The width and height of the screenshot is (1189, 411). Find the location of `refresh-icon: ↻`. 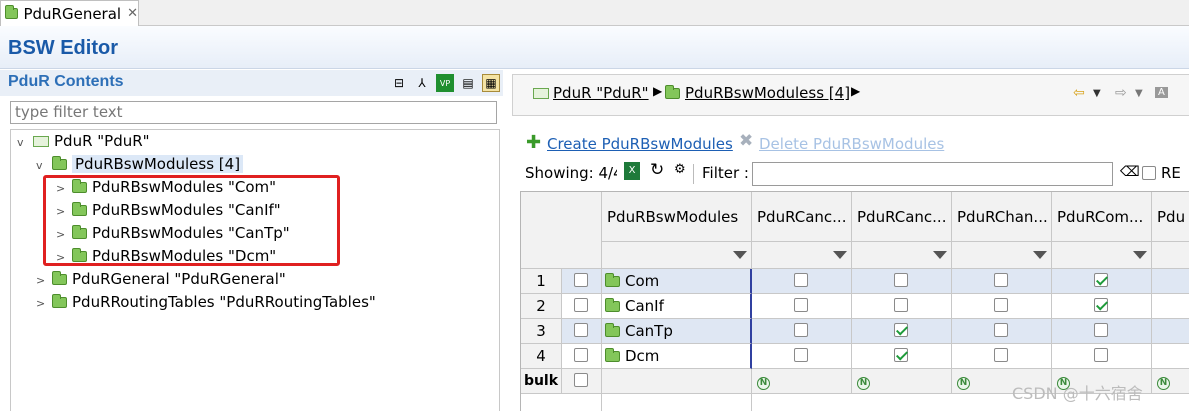

refresh-icon: ↻ is located at coordinates (657, 170).